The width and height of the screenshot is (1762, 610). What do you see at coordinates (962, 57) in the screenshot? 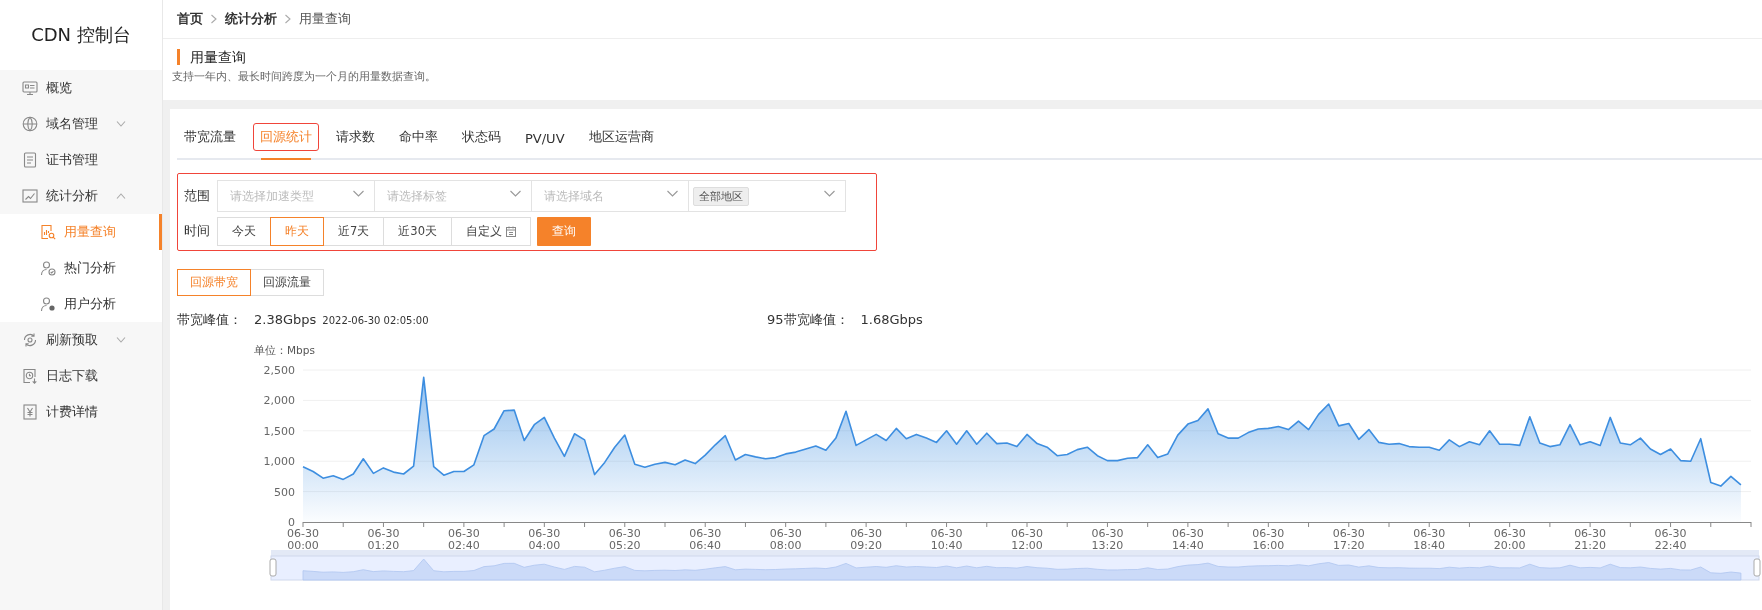
I see `page-title: 用量查询` at bounding box center [962, 57].